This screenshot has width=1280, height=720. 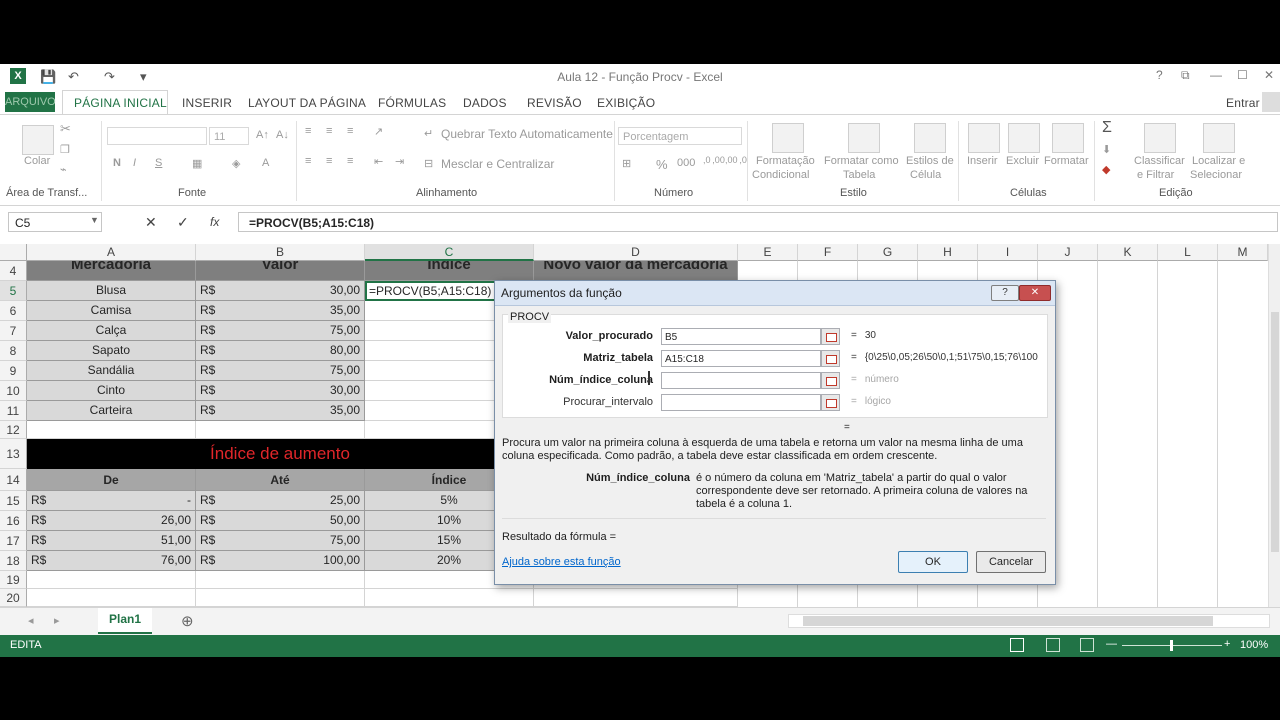 I want to click on tab-page-layout: LAYOUT DA PÁGINA, so click(x=307, y=103).